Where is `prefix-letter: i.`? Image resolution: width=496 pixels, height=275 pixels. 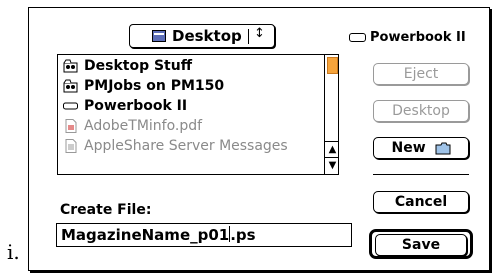 prefix-letter: i. is located at coordinates (13, 252).